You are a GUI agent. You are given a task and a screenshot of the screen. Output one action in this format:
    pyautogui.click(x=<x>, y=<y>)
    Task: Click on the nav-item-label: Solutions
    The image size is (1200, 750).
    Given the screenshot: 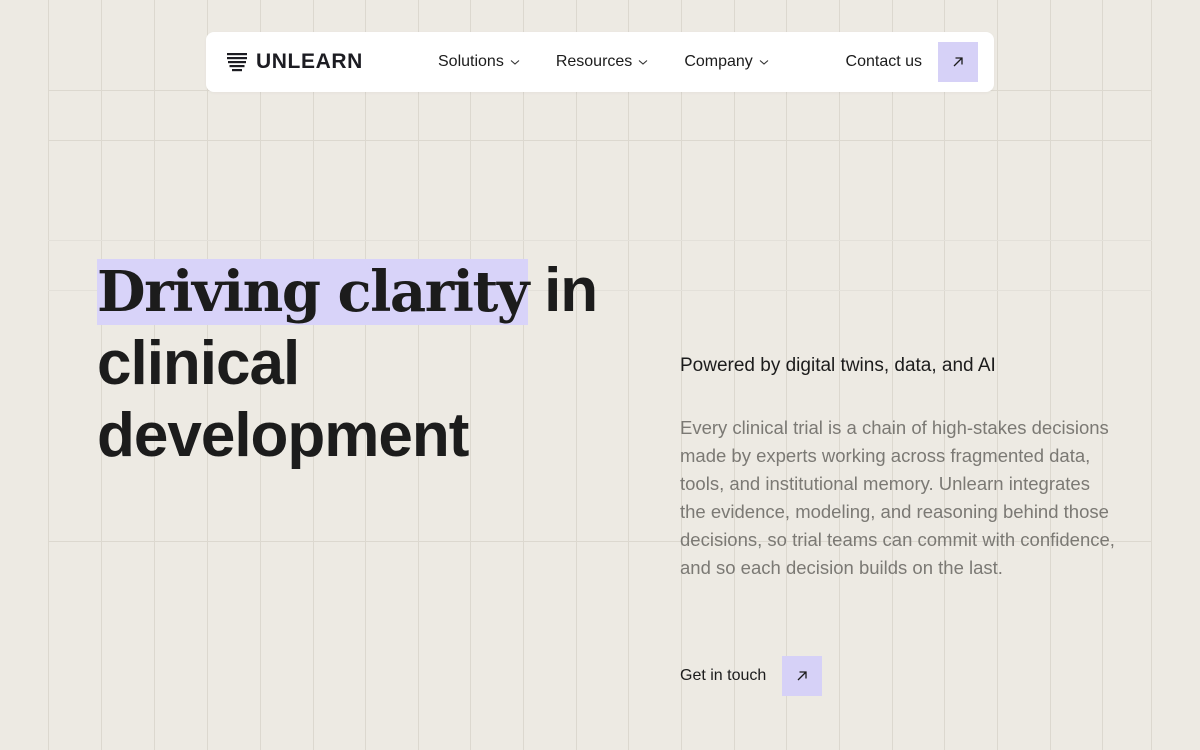 What is the action you would take?
    pyautogui.click(x=471, y=61)
    